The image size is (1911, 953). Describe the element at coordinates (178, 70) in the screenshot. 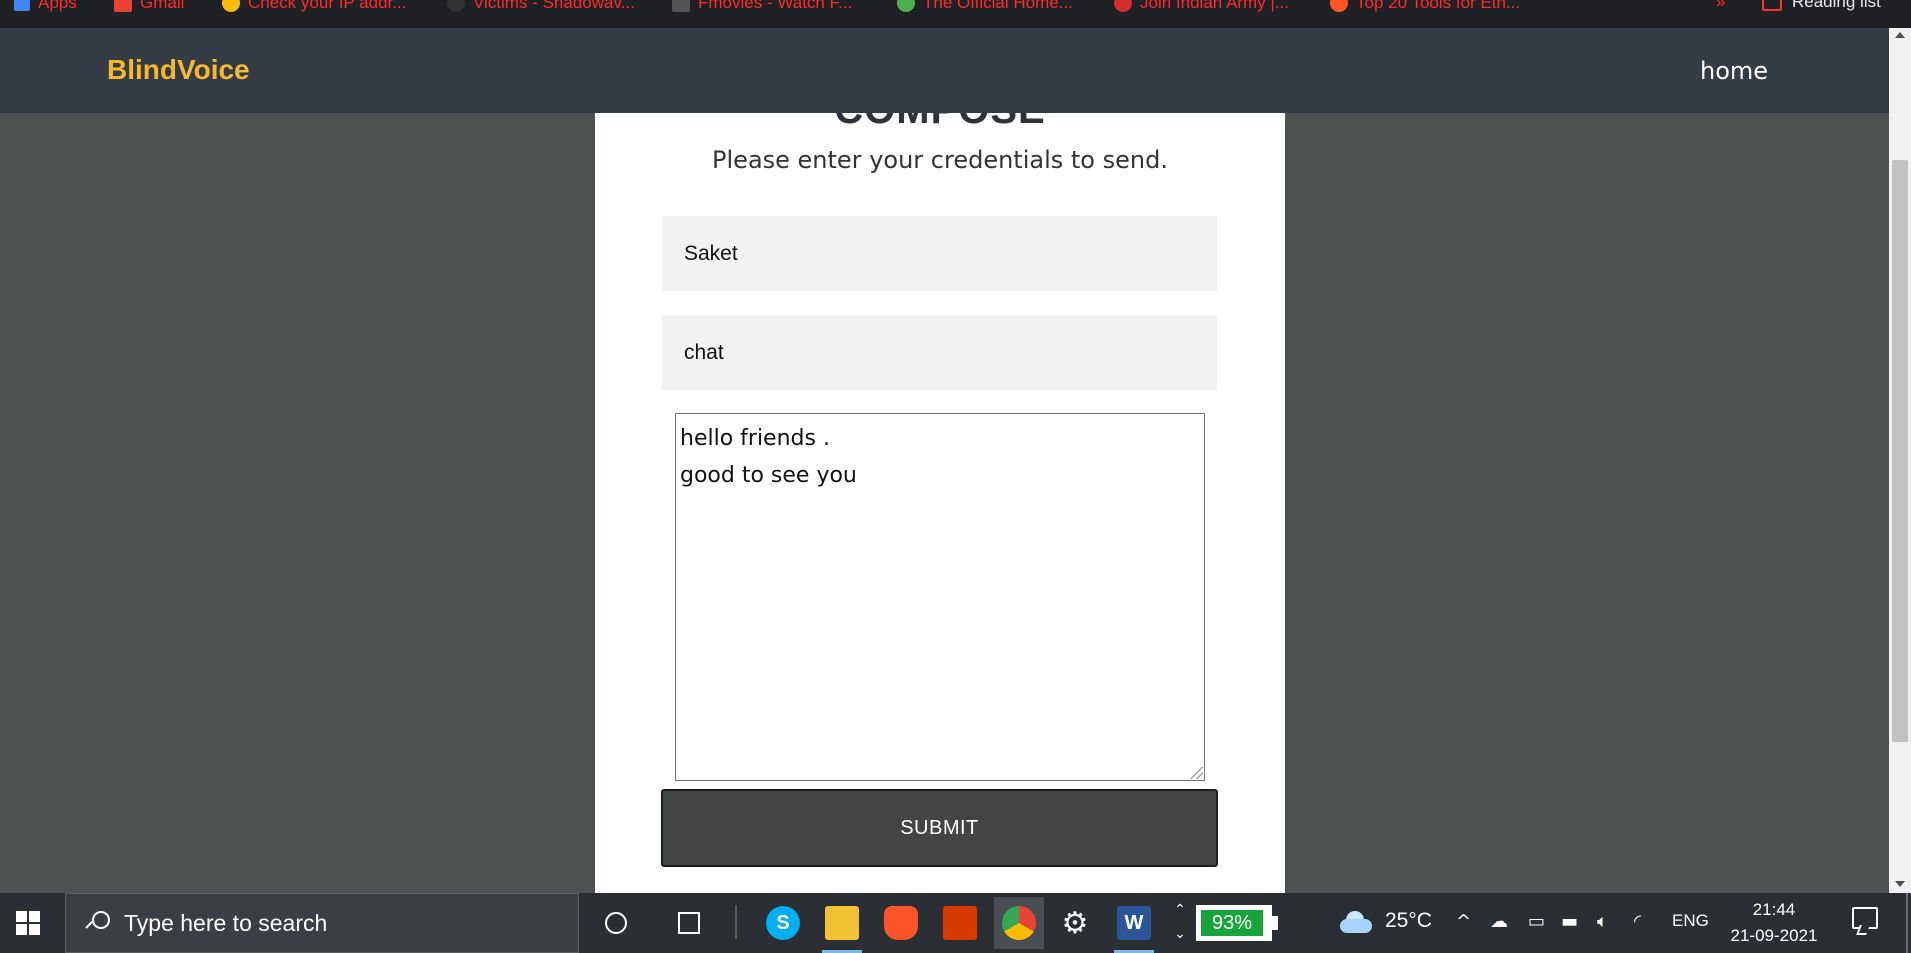

I see `brand-logo: BlindVoice` at that location.